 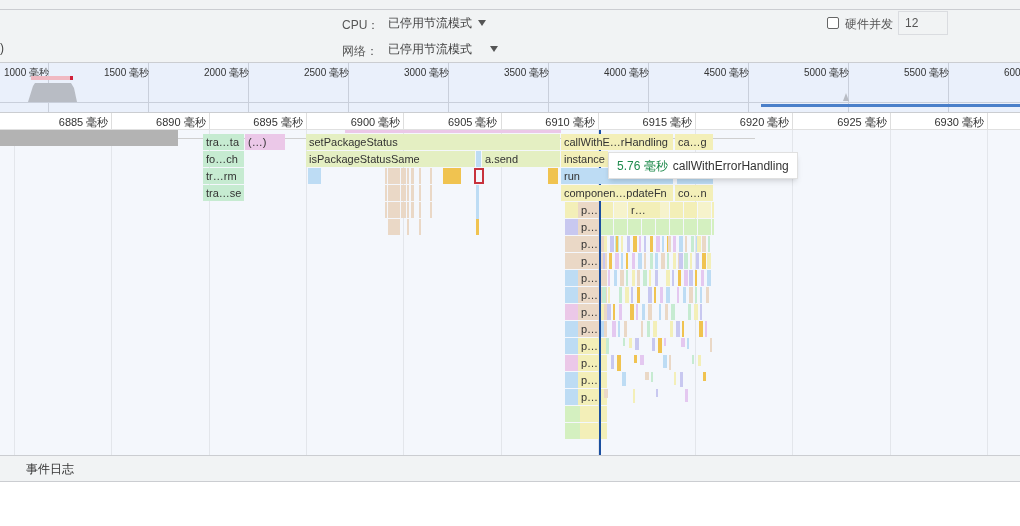 What do you see at coordinates (2, 48) in the screenshot?
I see `cut-off-text: )` at bounding box center [2, 48].